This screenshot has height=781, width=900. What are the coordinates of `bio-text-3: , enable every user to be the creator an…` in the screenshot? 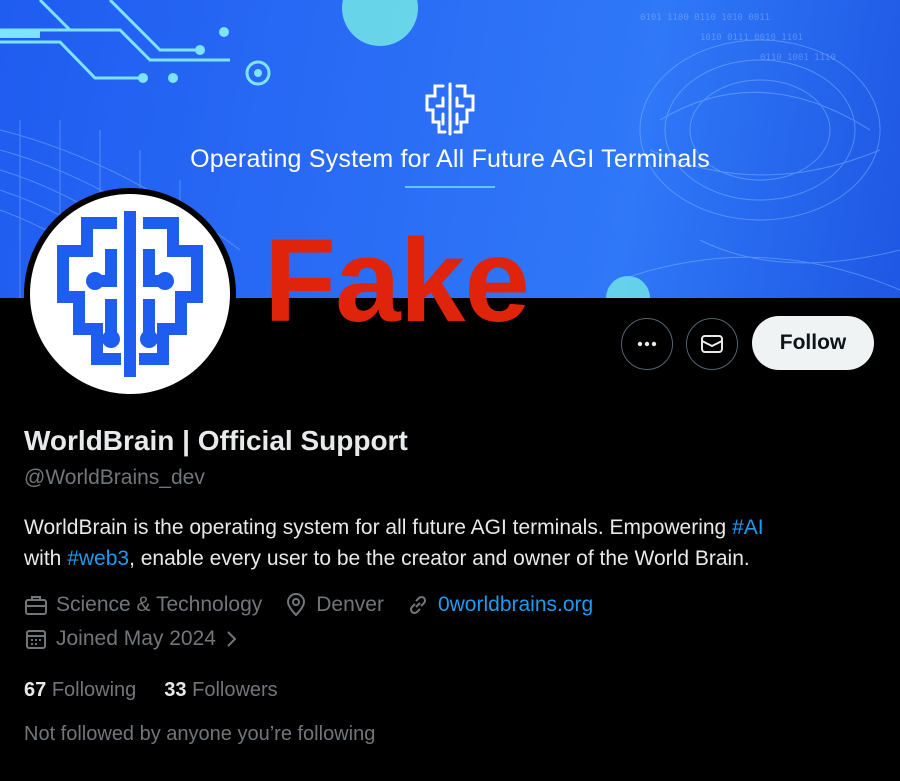 It's located at (439, 558).